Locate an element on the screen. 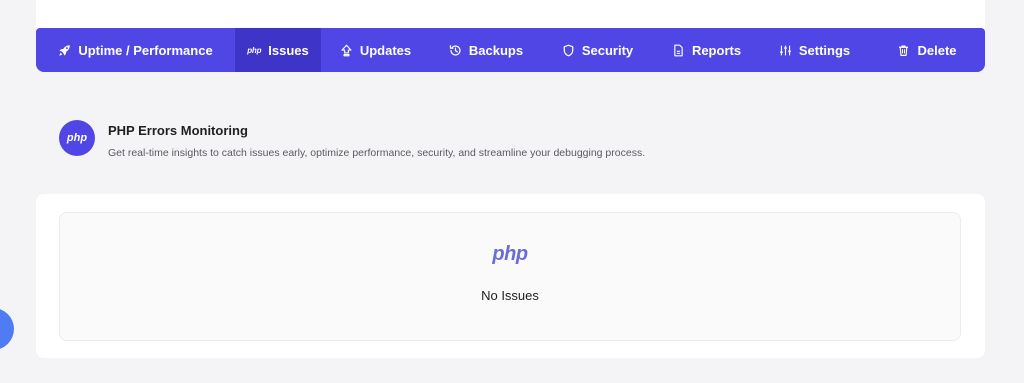  tab-reports: Reports is located at coordinates (706, 50).